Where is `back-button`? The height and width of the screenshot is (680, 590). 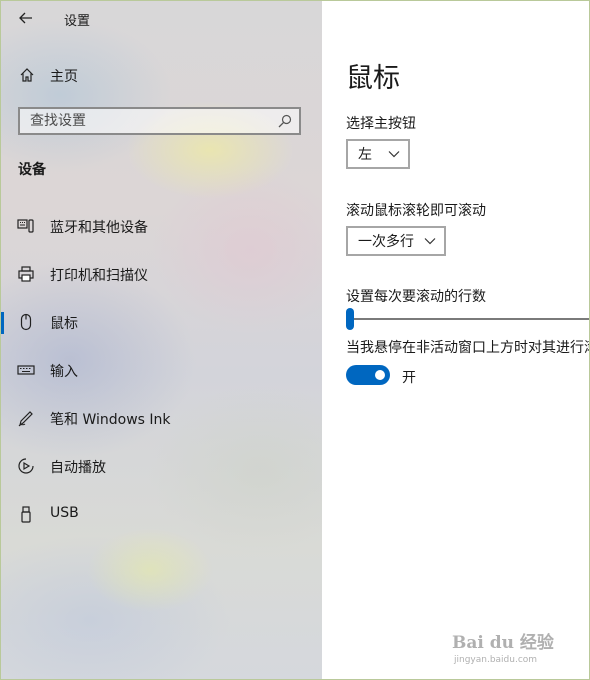 back-button is located at coordinates (26, 18).